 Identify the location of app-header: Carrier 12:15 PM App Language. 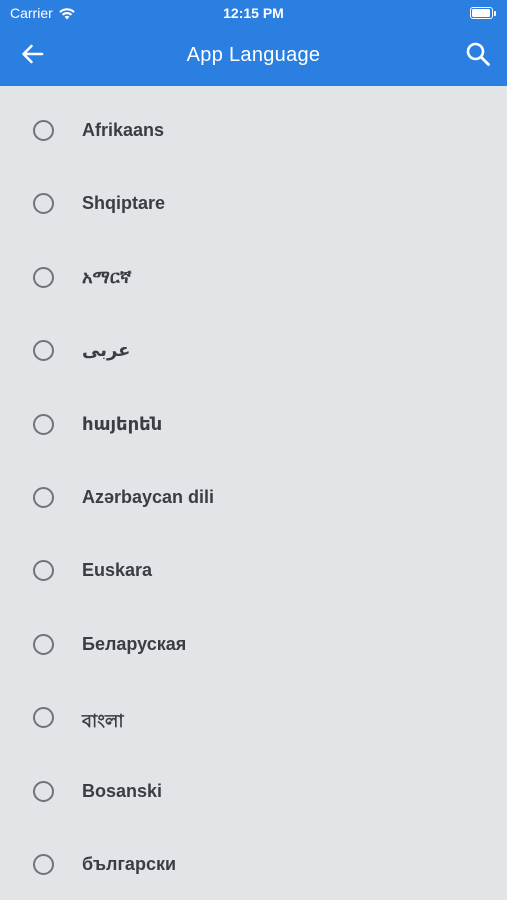
(253, 43).